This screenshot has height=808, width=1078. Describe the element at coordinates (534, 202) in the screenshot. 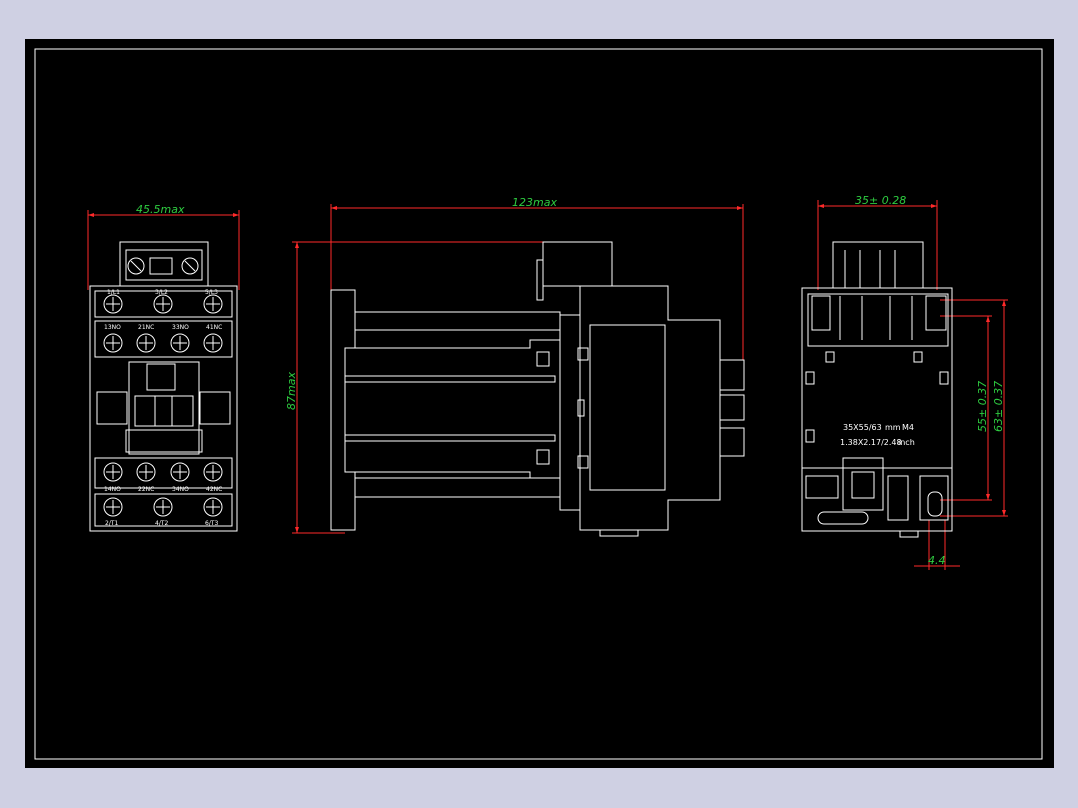

I see `side-length-label: 123max` at that location.